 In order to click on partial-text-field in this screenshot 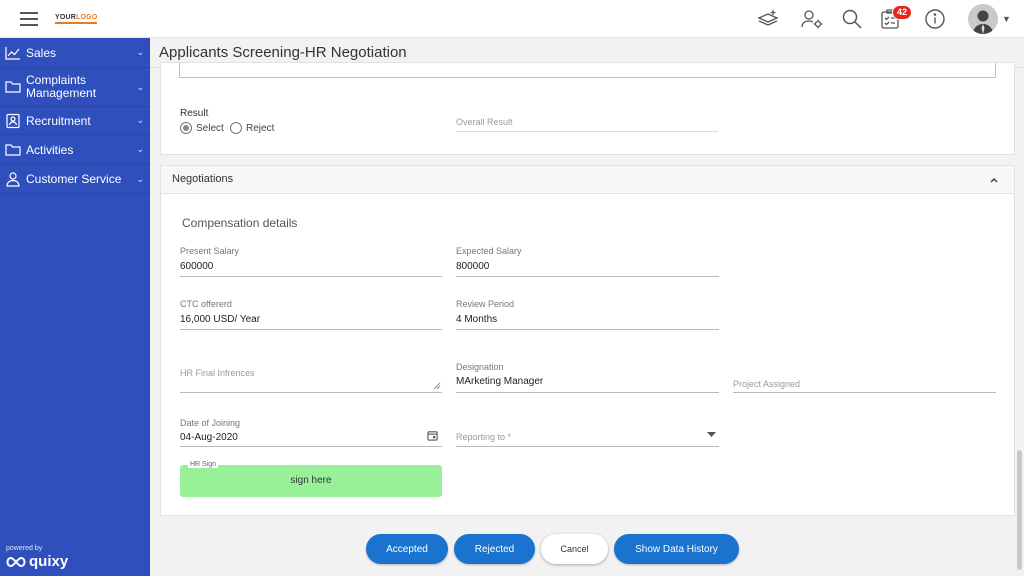, I will do `click(587, 70)`.